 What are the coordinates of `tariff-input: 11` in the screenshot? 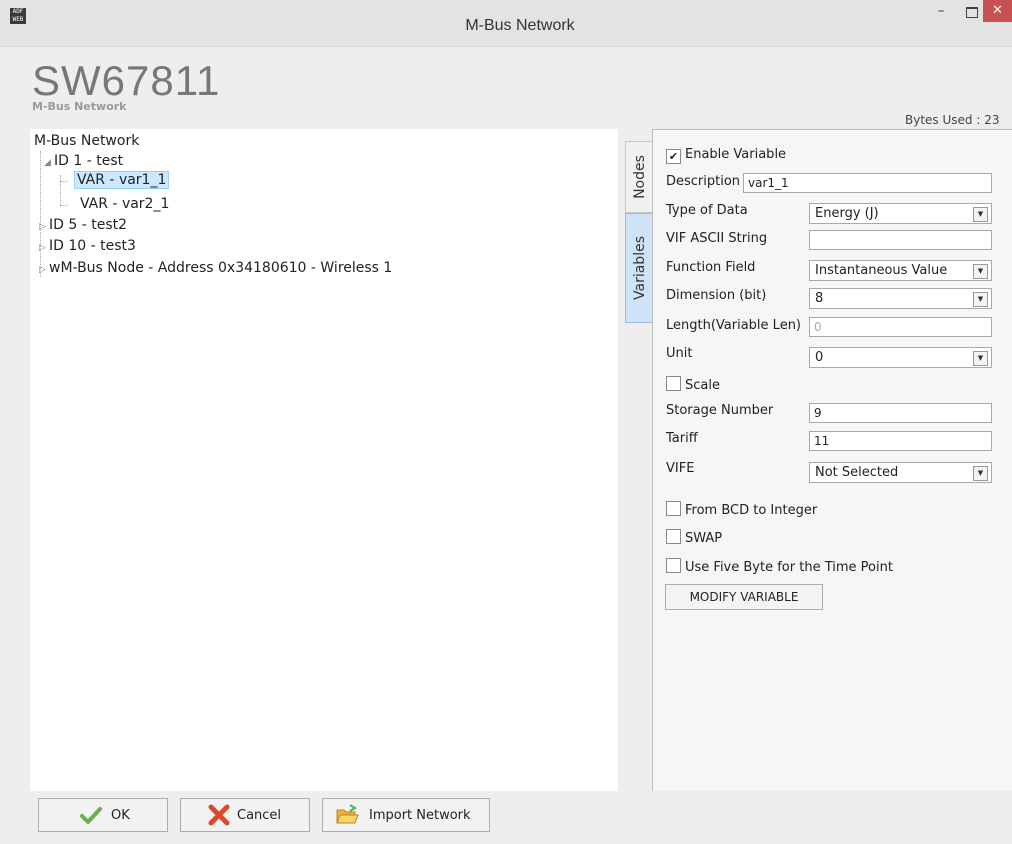 It's located at (900, 441).